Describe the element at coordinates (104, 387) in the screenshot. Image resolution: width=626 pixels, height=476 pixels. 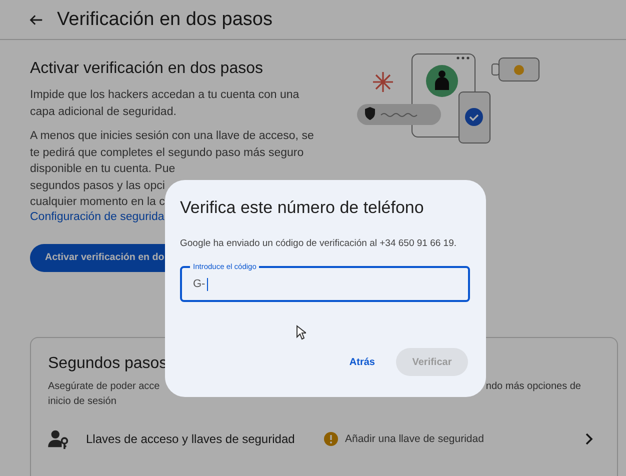
I see `card-description: Asegúrate de poder acce` at that location.